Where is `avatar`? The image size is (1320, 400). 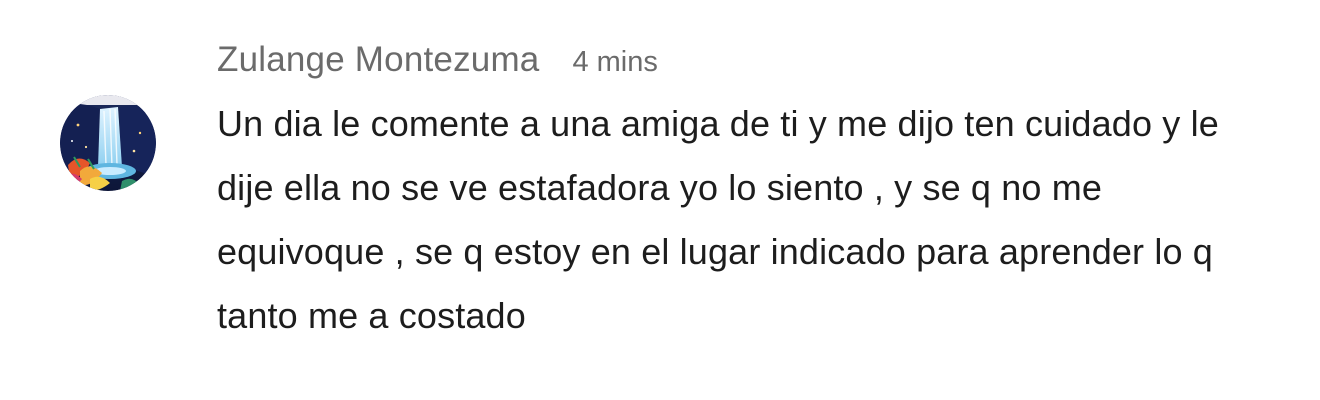 avatar is located at coordinates (108, 143).